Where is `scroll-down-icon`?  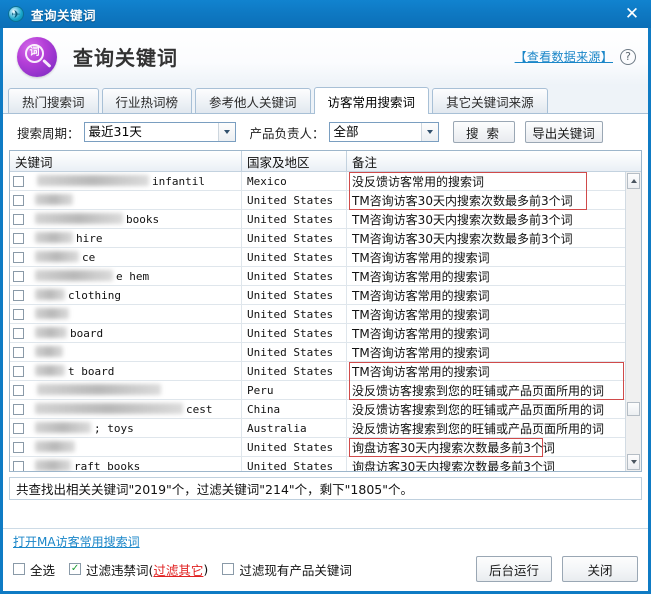 scroll-down-icon is located at coordinates (633, 462).